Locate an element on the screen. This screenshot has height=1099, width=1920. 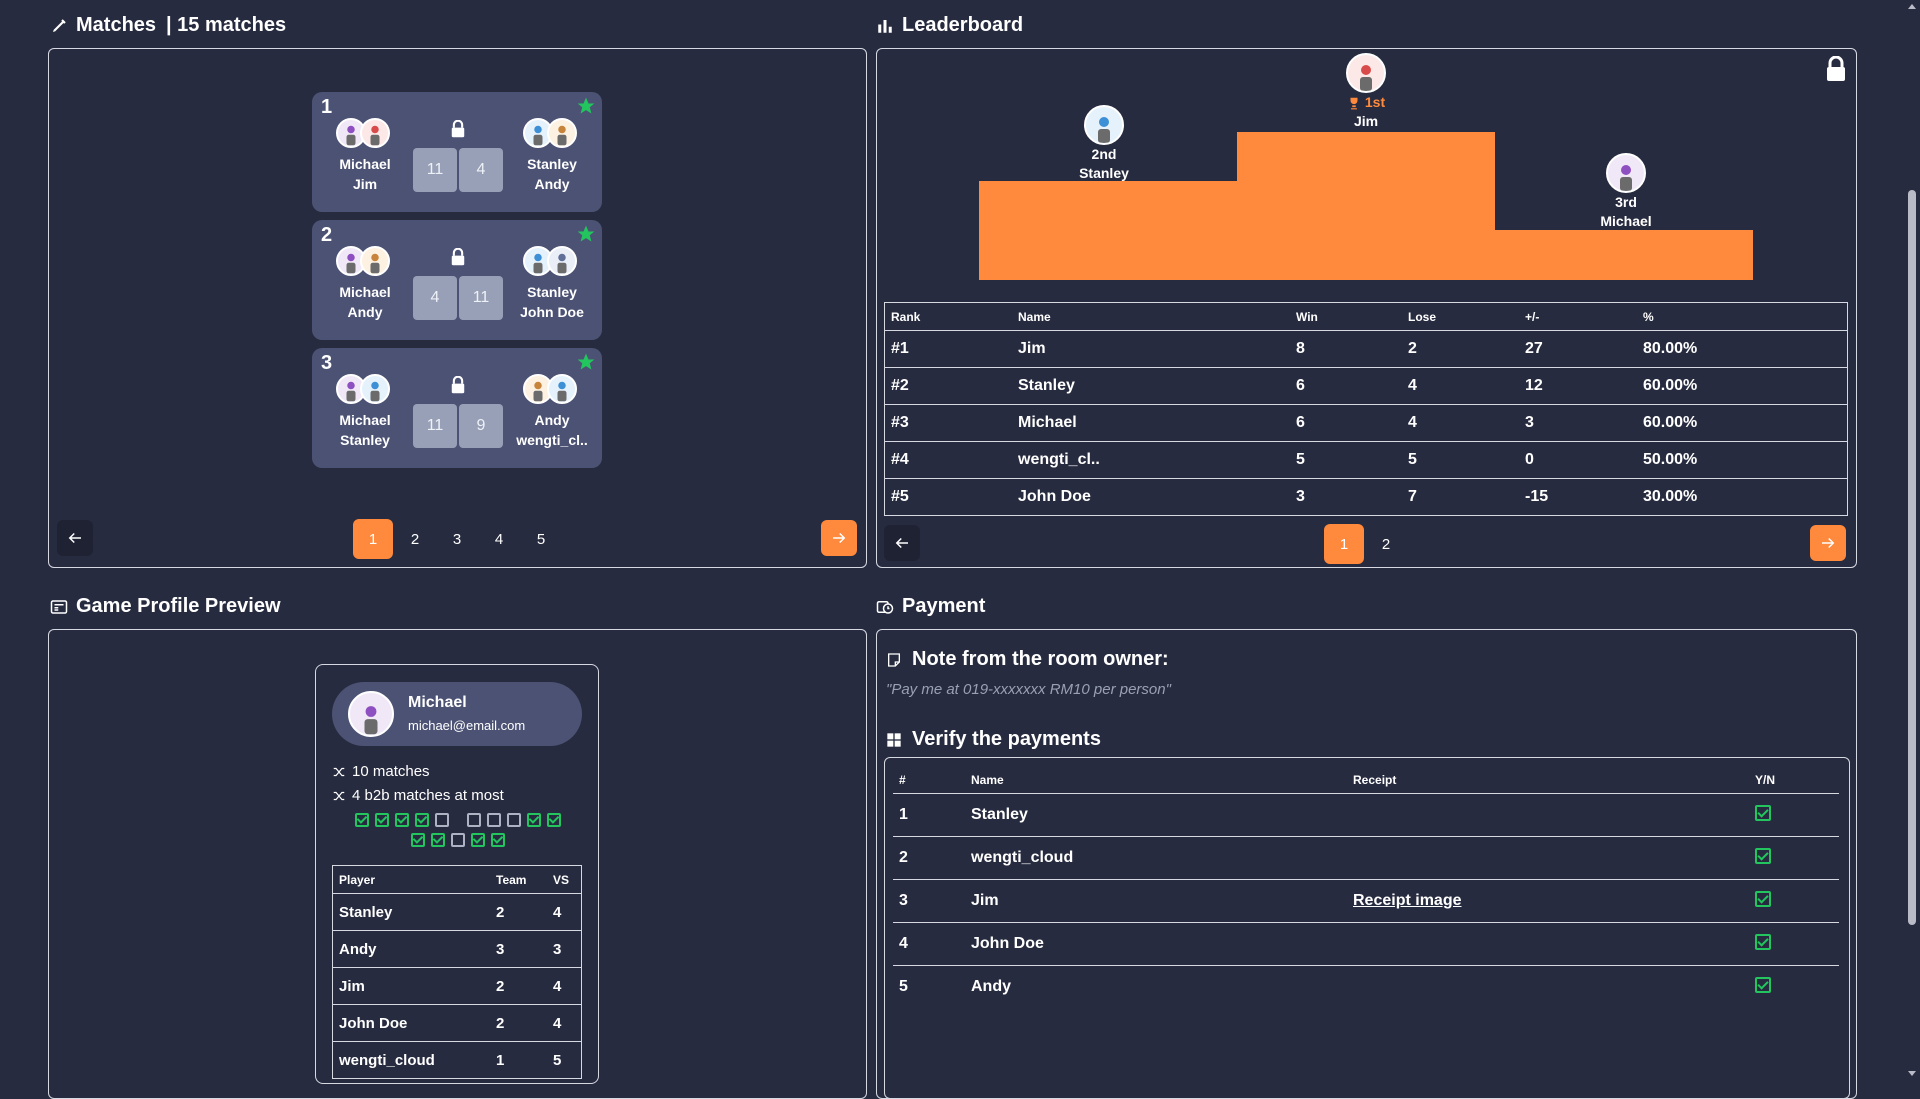
leaderboard-page-1: 1 is located at coordinates (1344, 544).